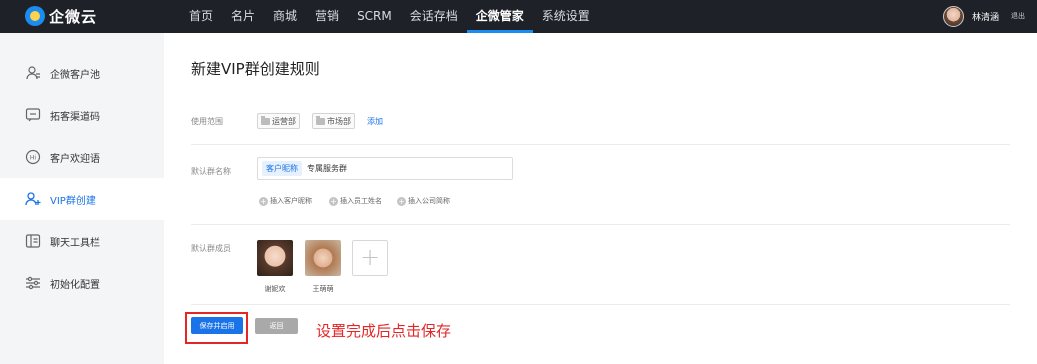 The image size is (1037, 364). What do you see at coordinates (499, 16) in the screenshot?
I see `nav-item-wecom-manager: 企微管家` at bounding box center [499, 16].